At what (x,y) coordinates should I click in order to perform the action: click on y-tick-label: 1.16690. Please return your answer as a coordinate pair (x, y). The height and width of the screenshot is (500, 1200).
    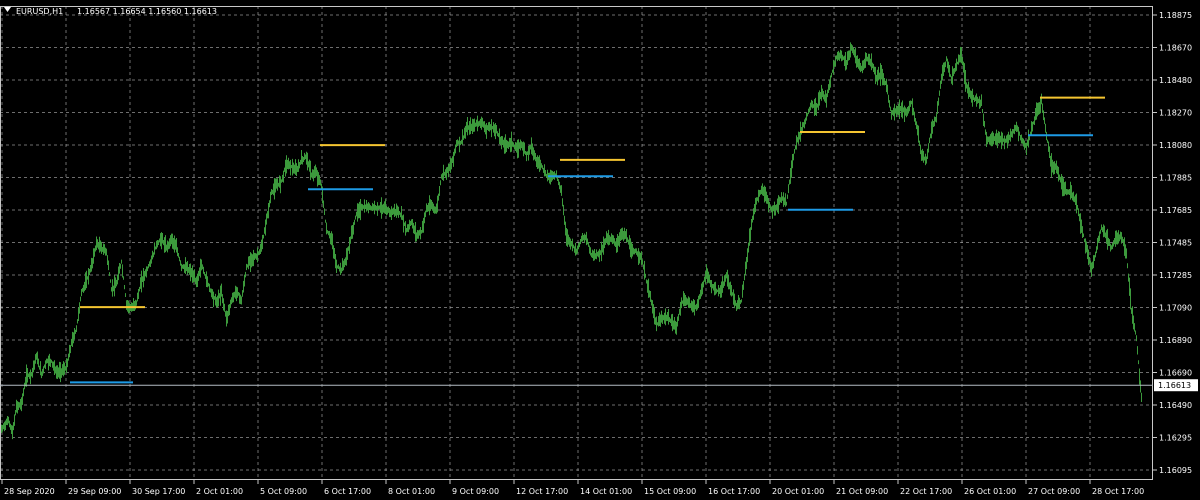
    Looking at the image, I should click on (1175, 373).